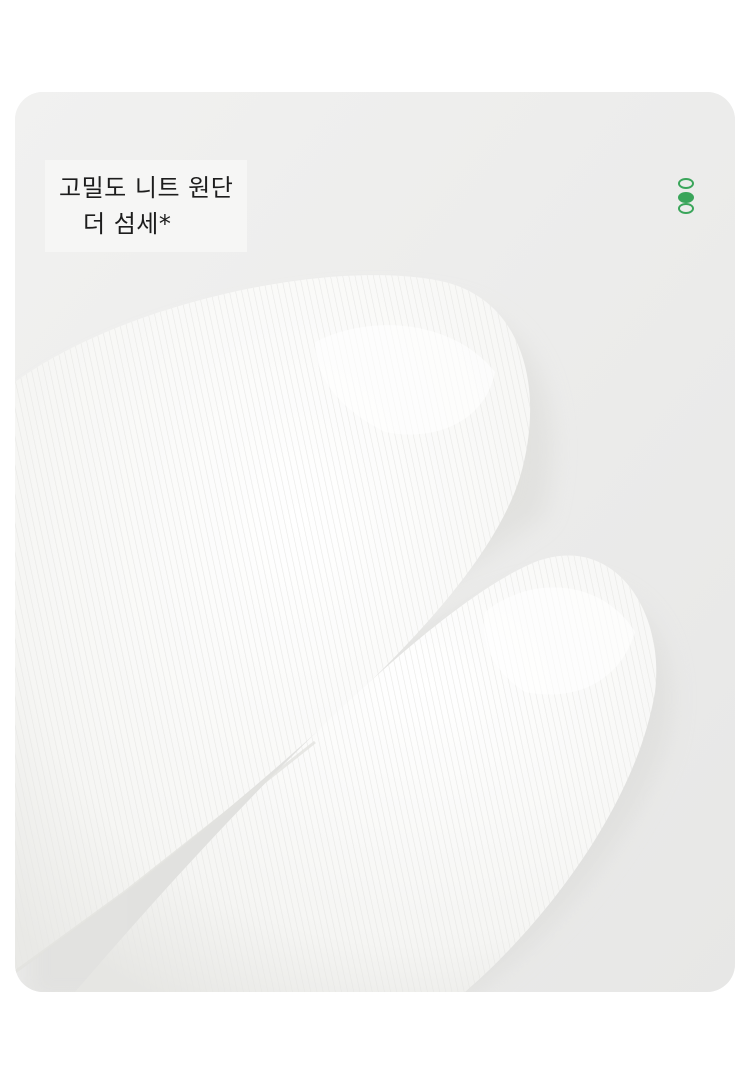 The width and height of the screenshot is (750, 1084). What do you see at coordinates (686, 197) in the screenshot?
I see `dot-filled-icon` at bounding box center [686, 197].